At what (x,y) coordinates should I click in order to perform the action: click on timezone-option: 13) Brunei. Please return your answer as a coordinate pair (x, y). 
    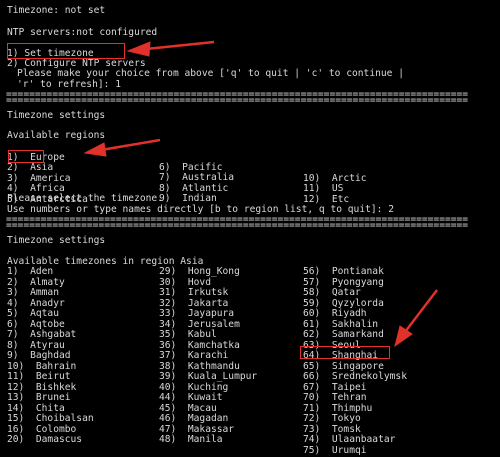
    Looking at the image, I should click on (39, 398).